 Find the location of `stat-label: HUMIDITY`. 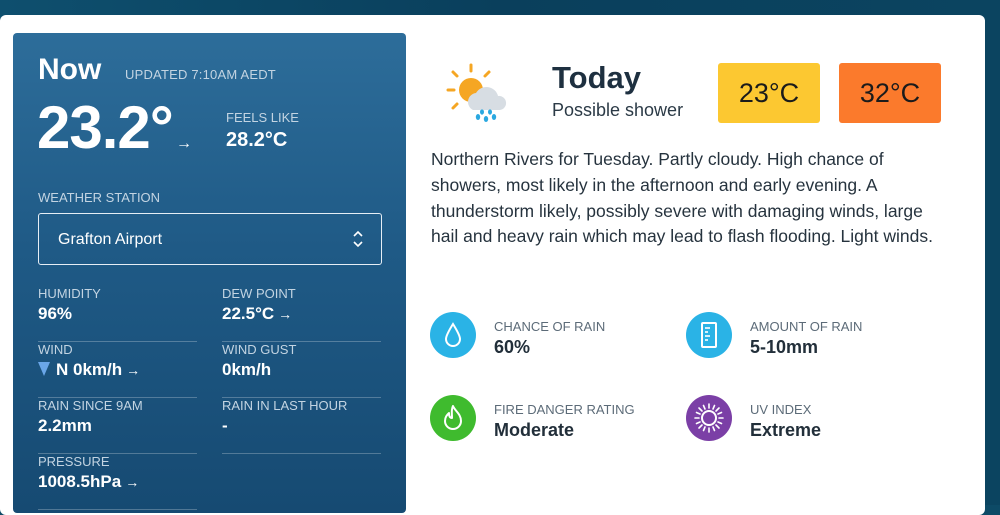

stat-label: HUMIDITY is located at coordinates (69, 293).